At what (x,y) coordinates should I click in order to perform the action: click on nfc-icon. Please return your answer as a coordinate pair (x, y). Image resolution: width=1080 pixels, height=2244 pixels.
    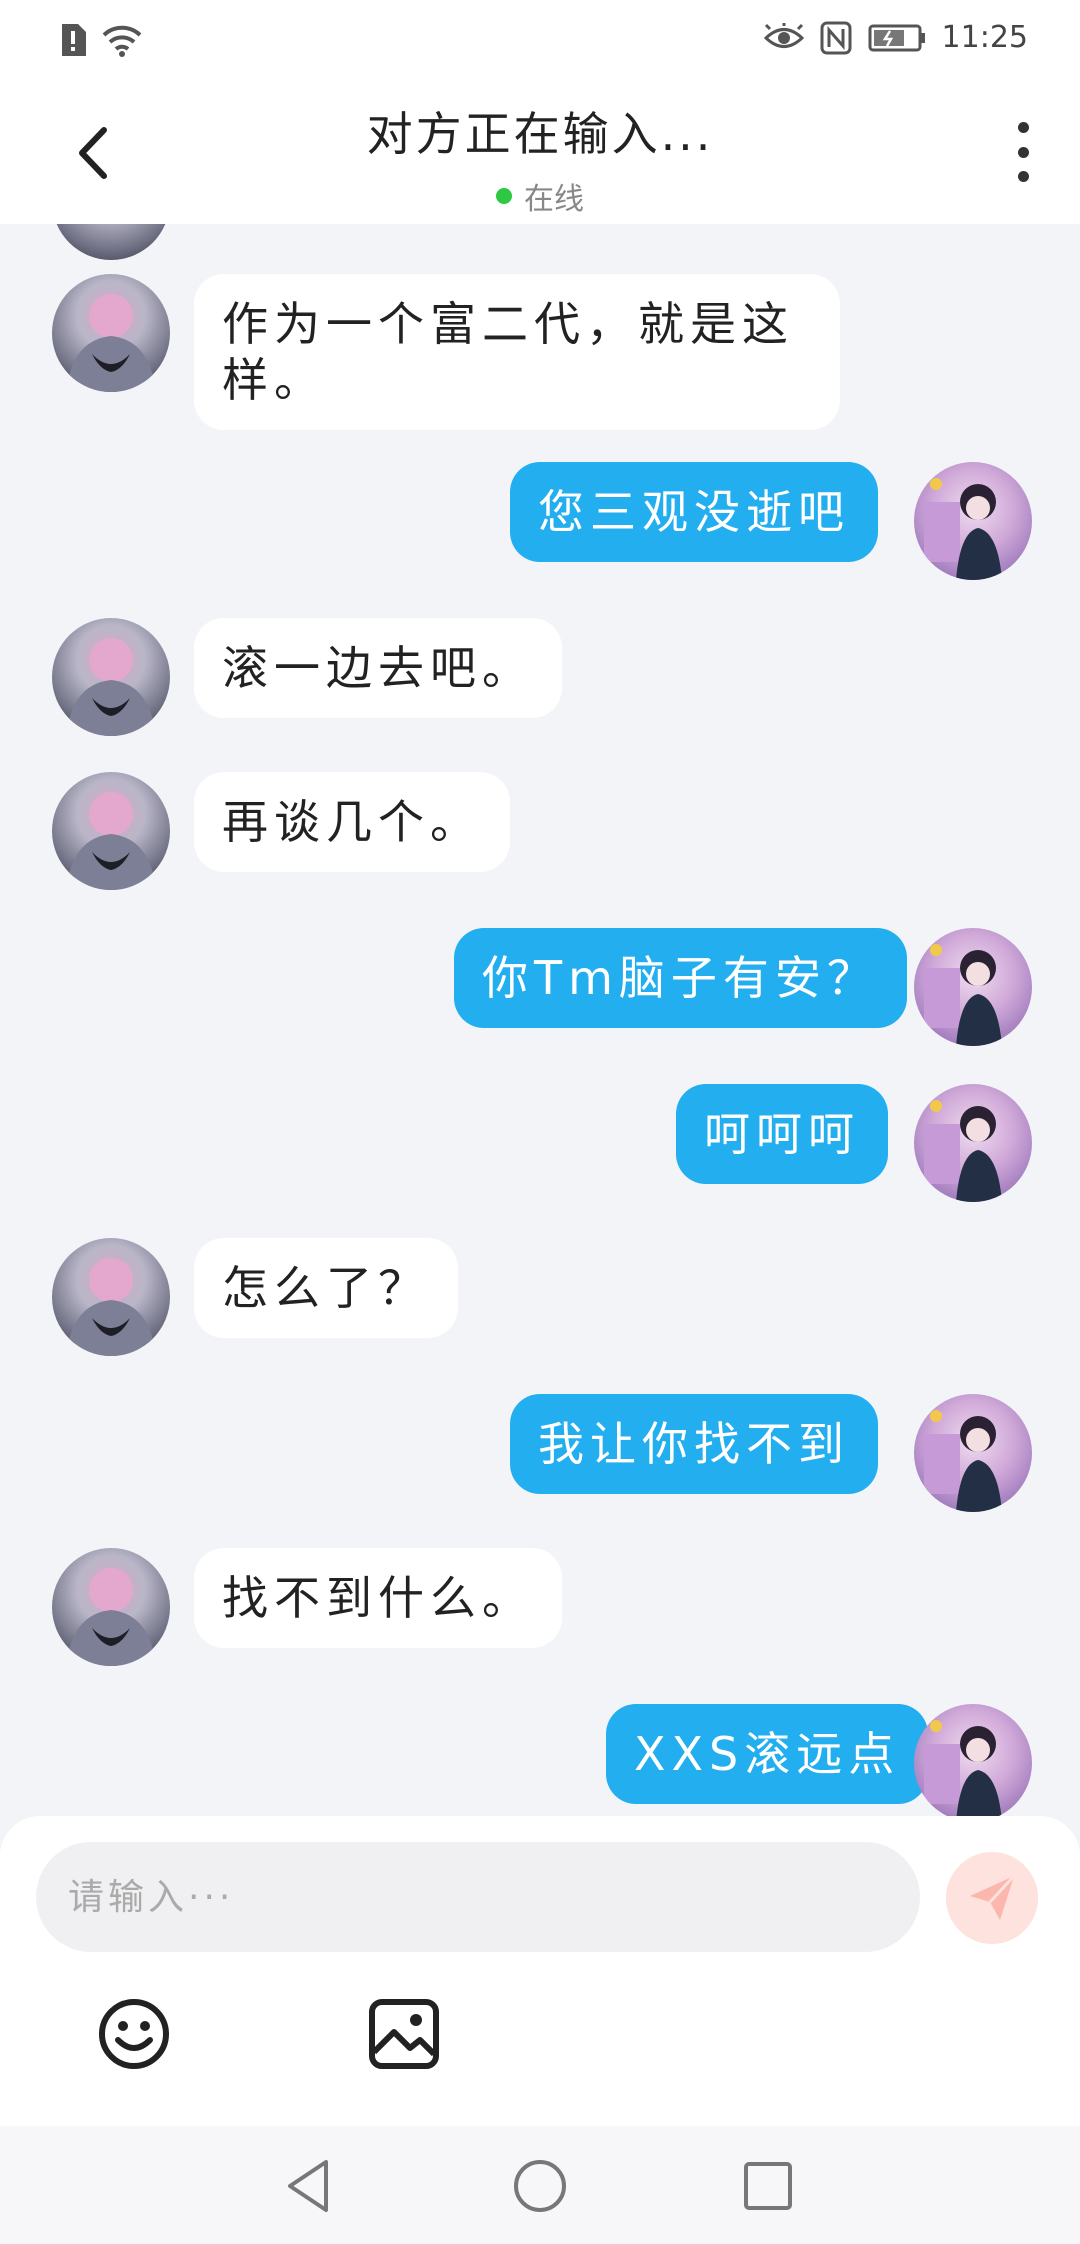
    Looking at the image, I should click on (836, 37).